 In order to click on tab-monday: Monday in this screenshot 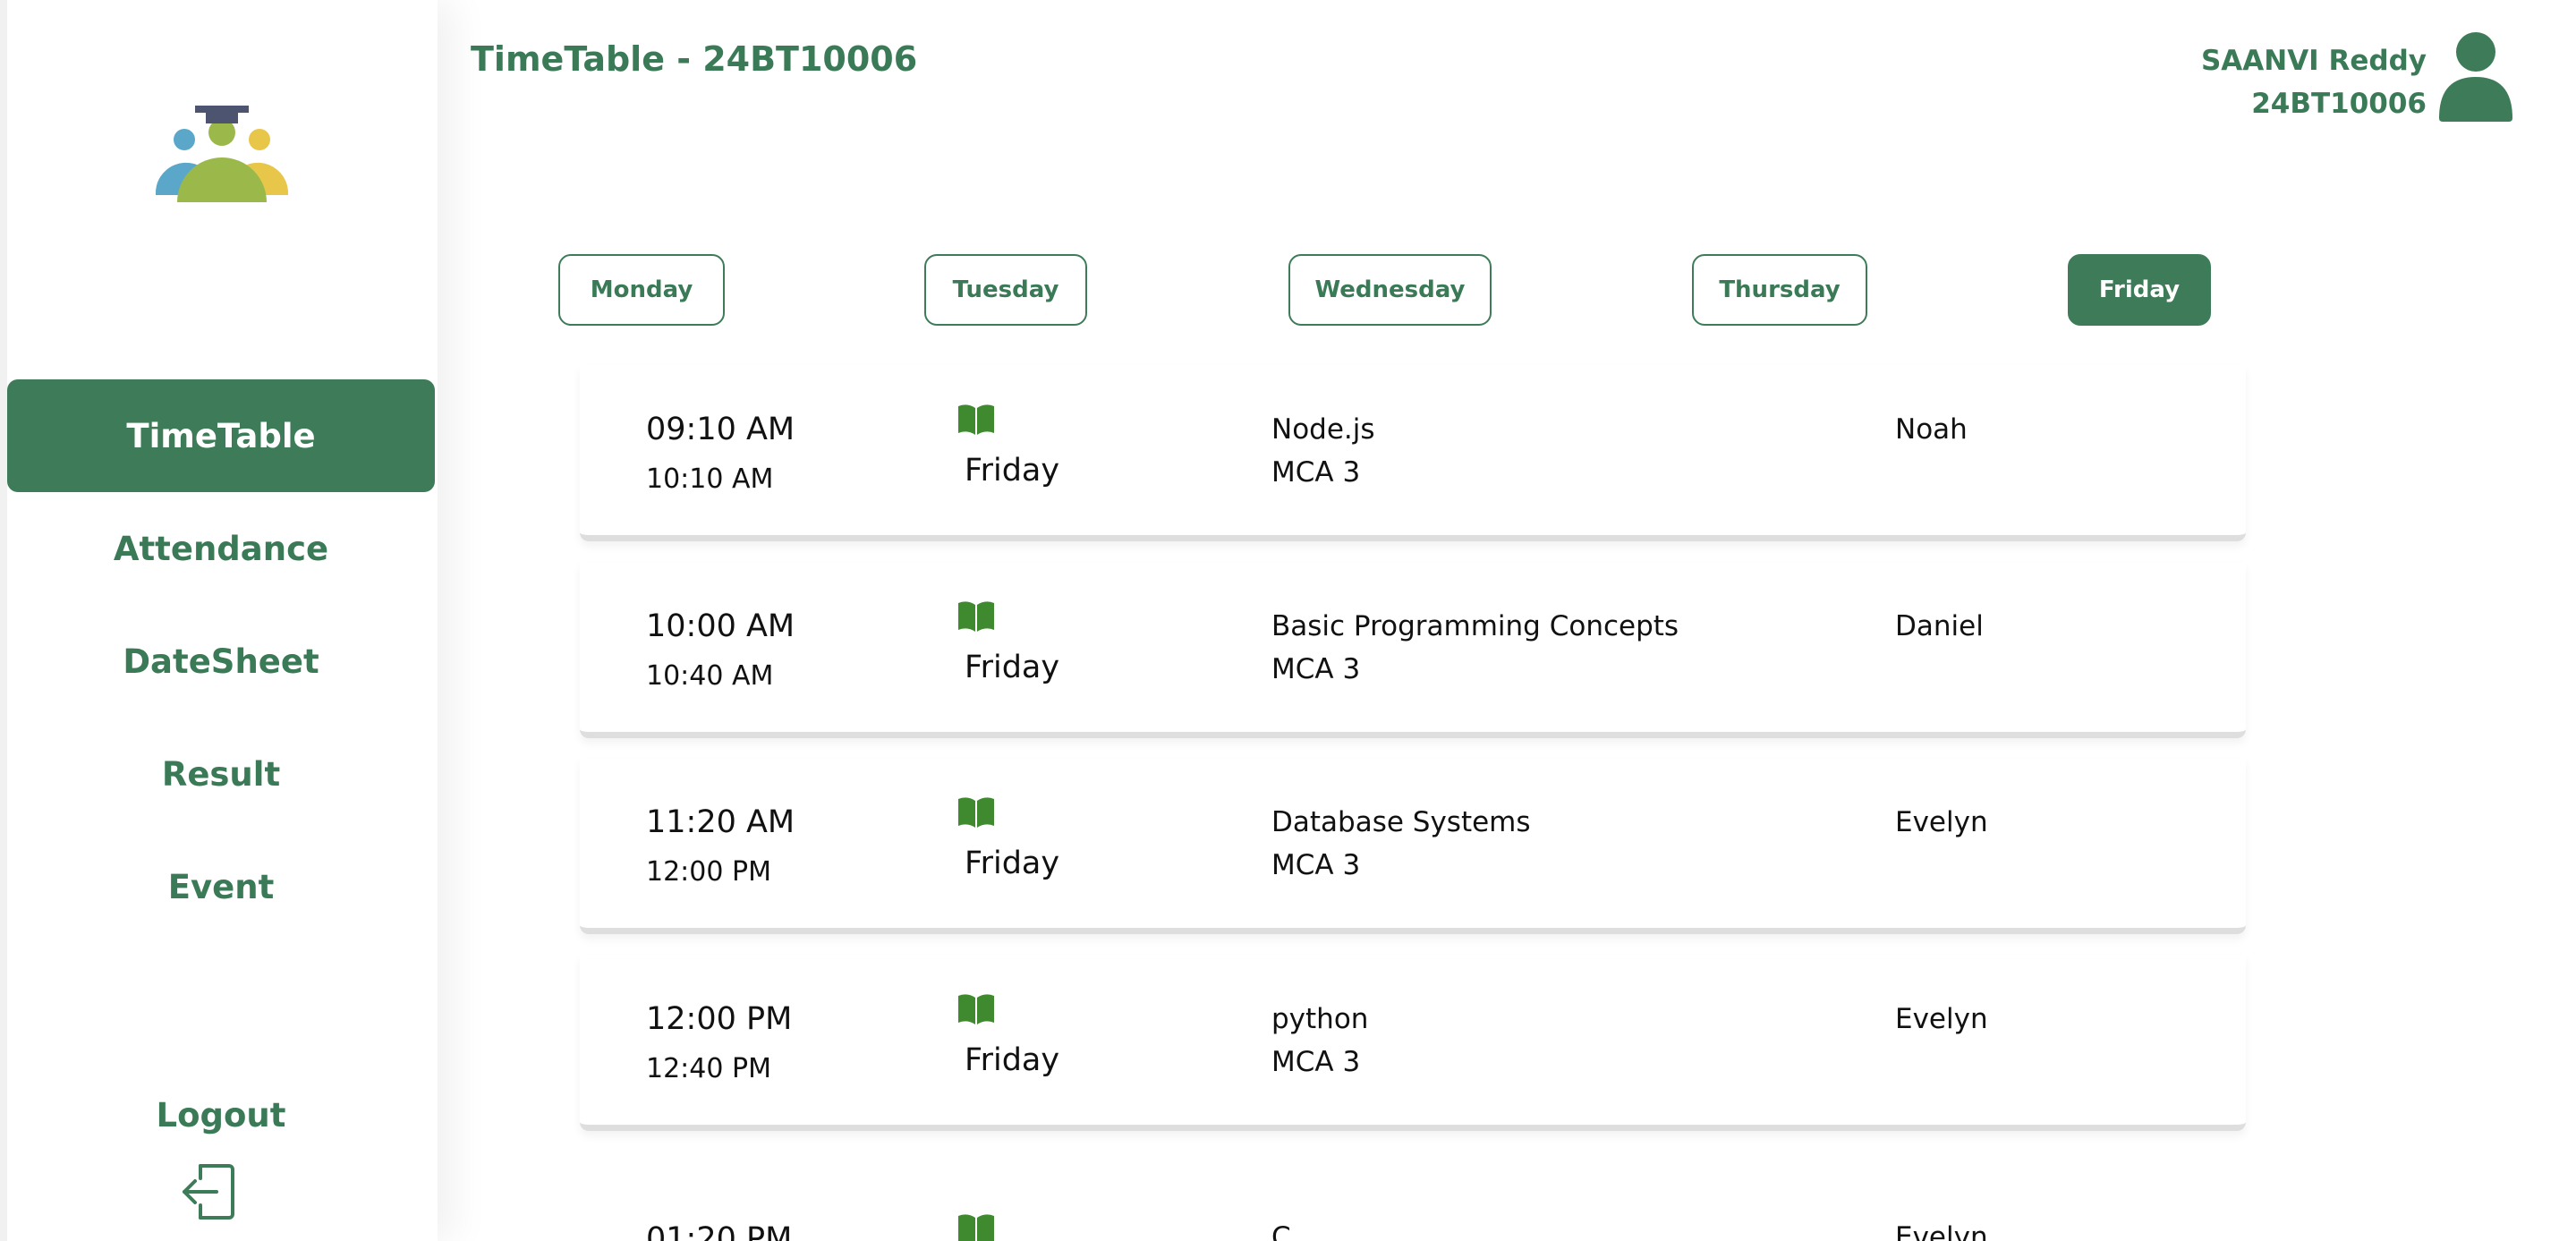, I will do `click(641, 290)`.